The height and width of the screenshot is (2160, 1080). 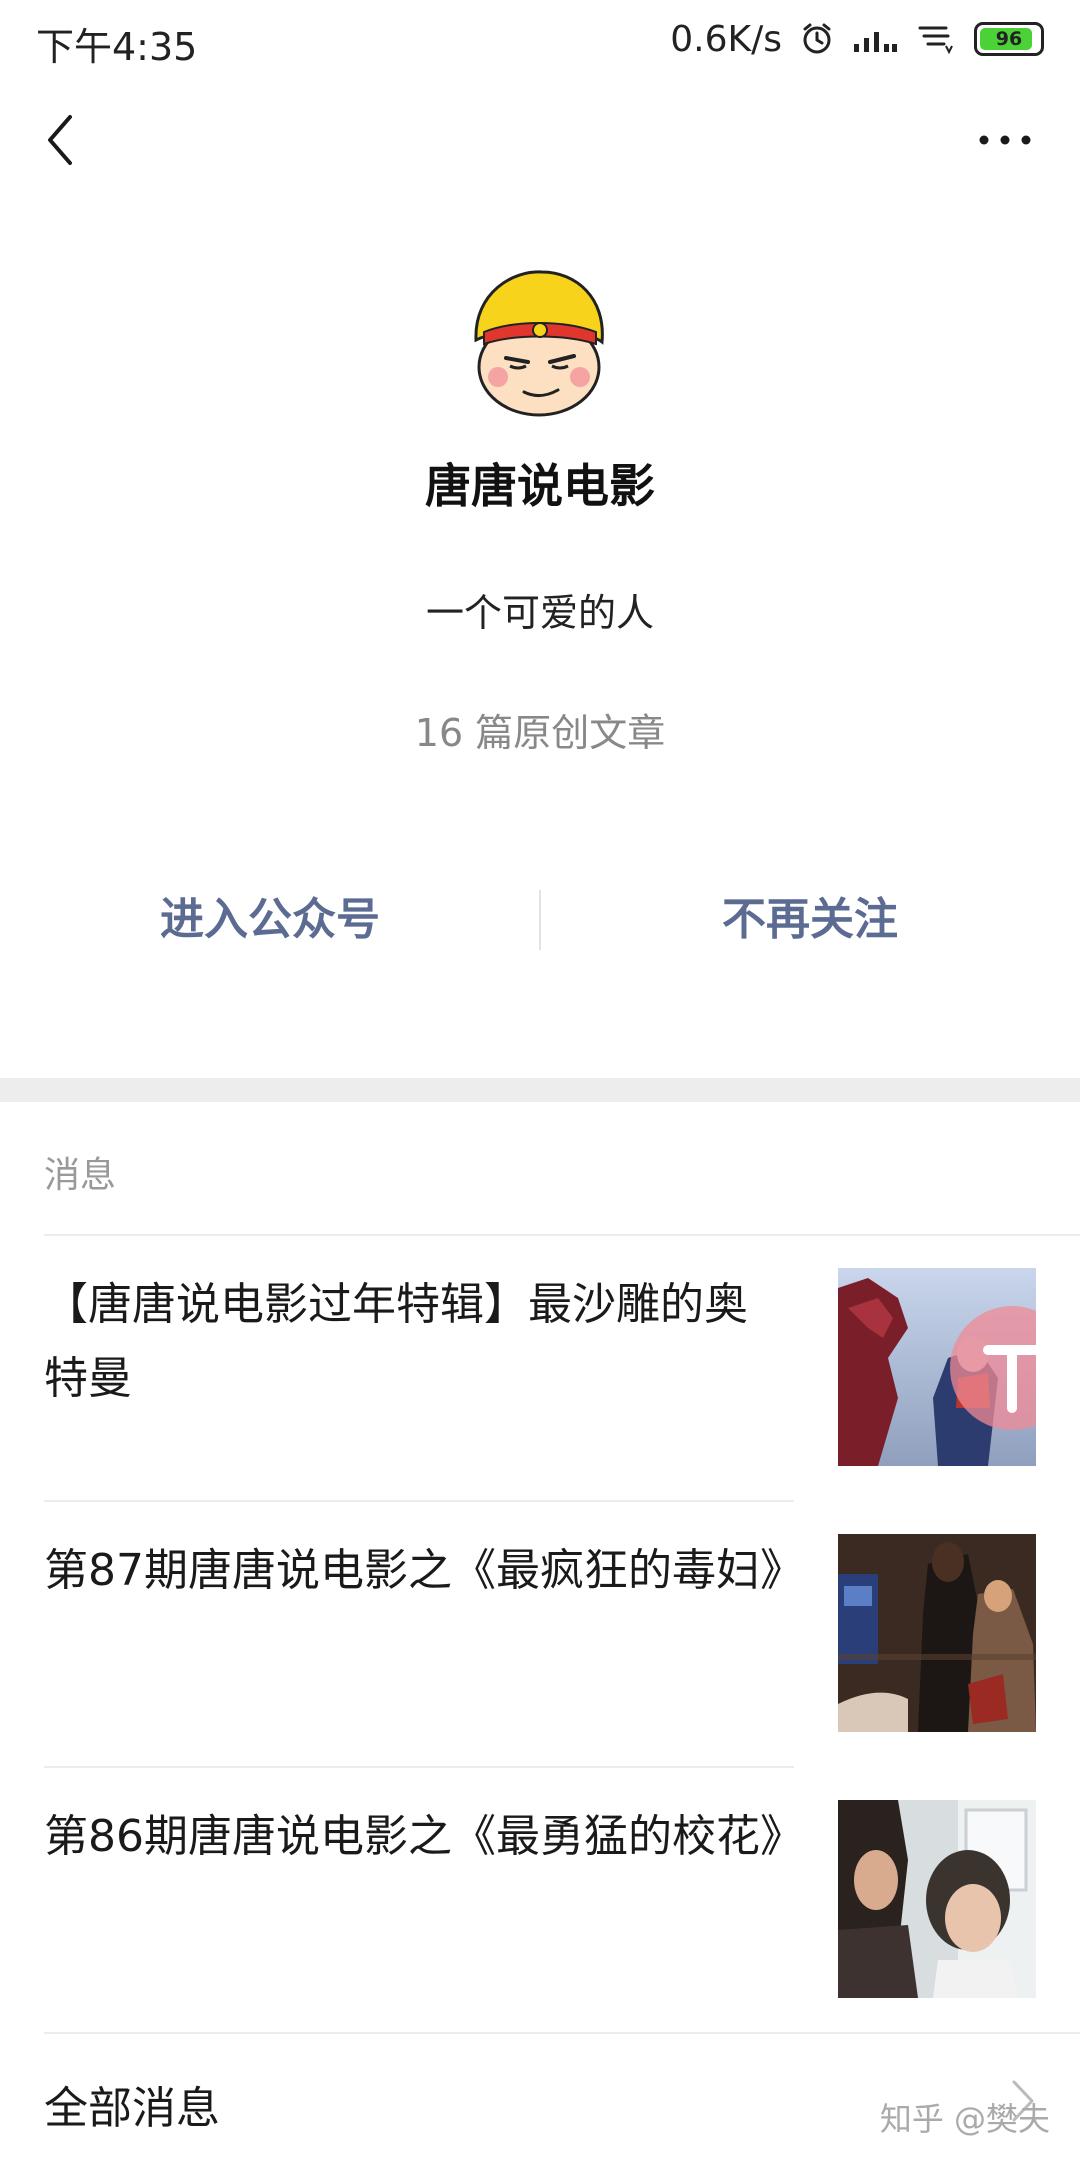 I want to click on article-item: 第86期唐唐说电影之《最勇猛的校花》, so click(x=562, y=1900).